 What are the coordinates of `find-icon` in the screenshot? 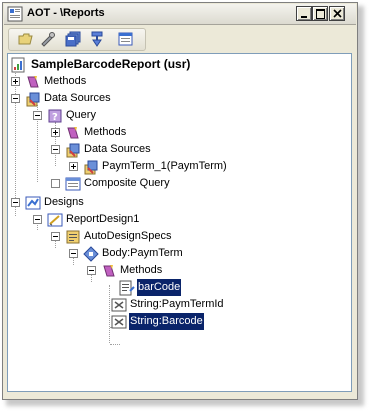 It's located at (126, 39).